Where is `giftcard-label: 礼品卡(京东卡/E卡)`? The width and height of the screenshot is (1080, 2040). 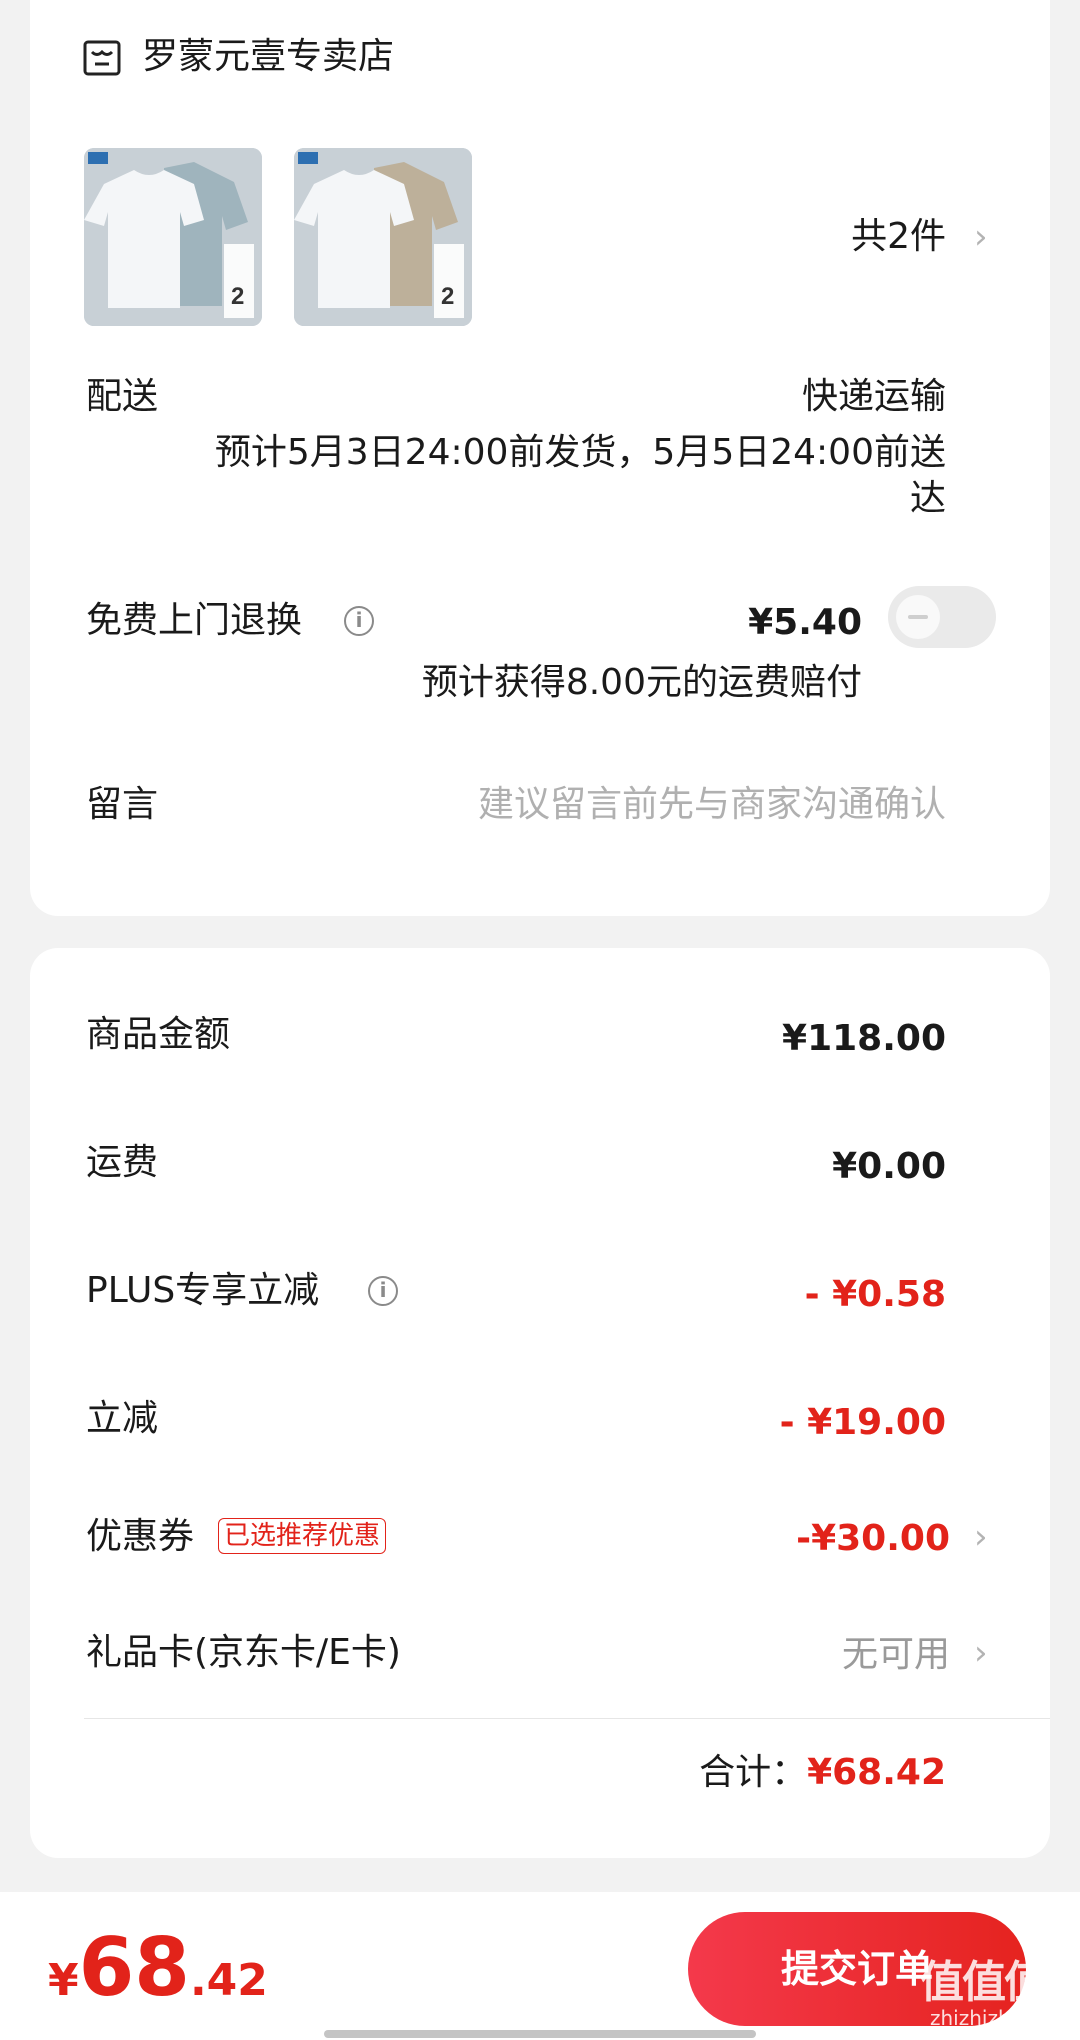
giftcard-label: 礼品卡(京东卡/E卡) is located at coordinates (243, 1652).